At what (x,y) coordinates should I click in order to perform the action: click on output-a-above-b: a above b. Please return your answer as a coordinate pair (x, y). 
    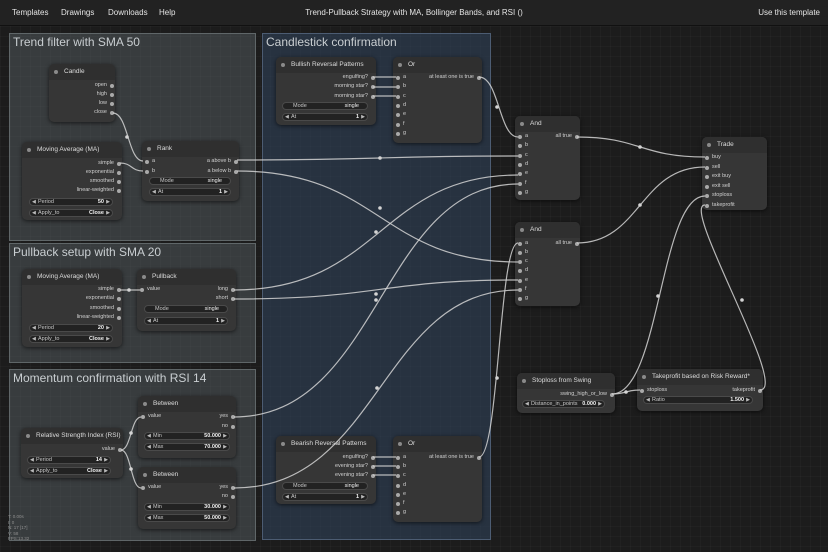
    Looking at the image, I should click on (223, 161).